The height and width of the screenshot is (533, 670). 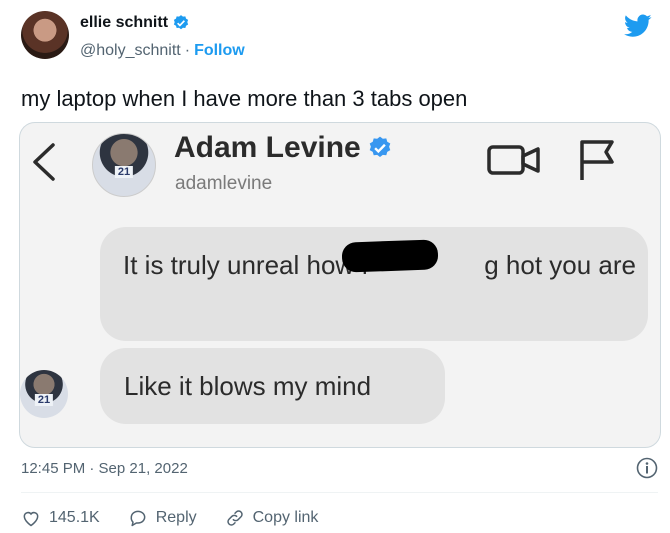 What do you see at coordinates (124, 23) in the screenshot?
I see `author-display-name: ellie schnitt` at bounding box center [124, 23].